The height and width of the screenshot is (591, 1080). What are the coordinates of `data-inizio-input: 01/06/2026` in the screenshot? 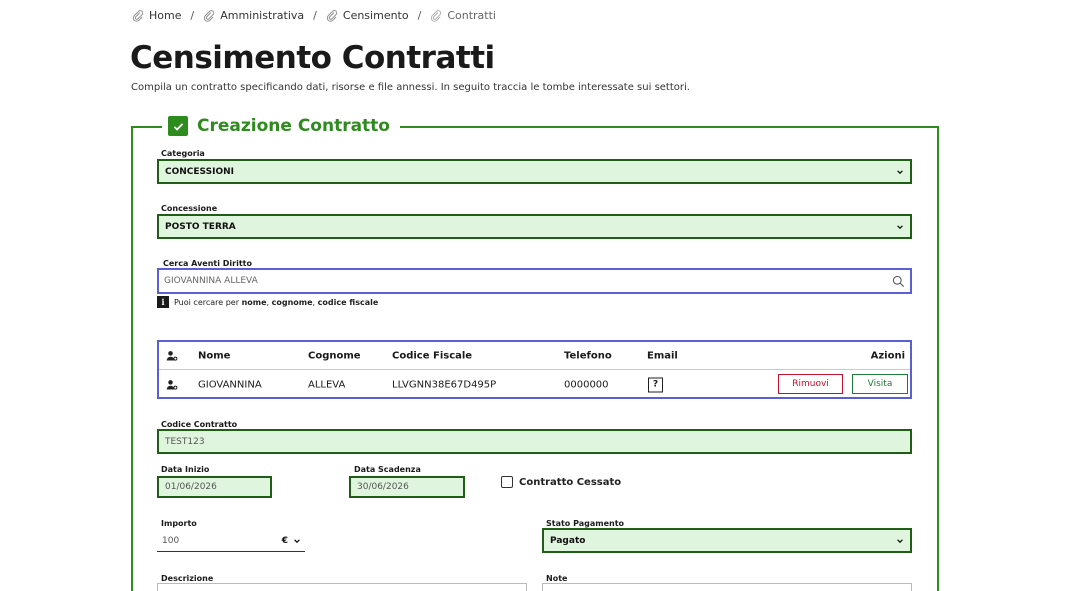 It's located at (214, 487).